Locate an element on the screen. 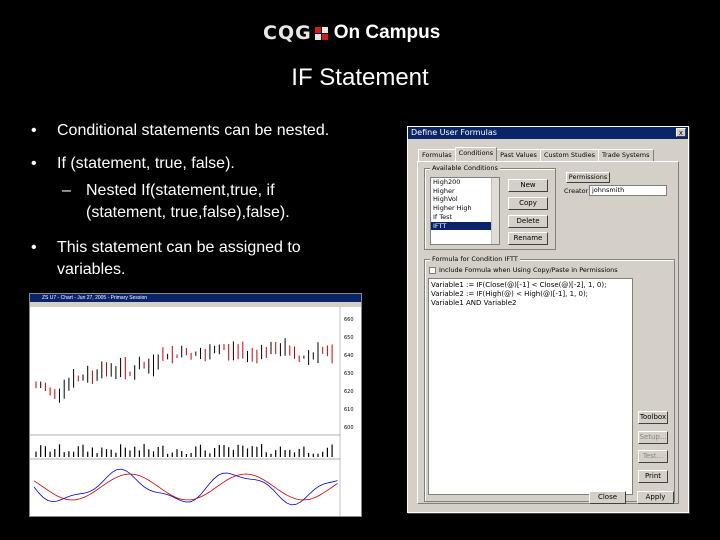  price-tick-label: 630 is located at coordinates (349, 374).